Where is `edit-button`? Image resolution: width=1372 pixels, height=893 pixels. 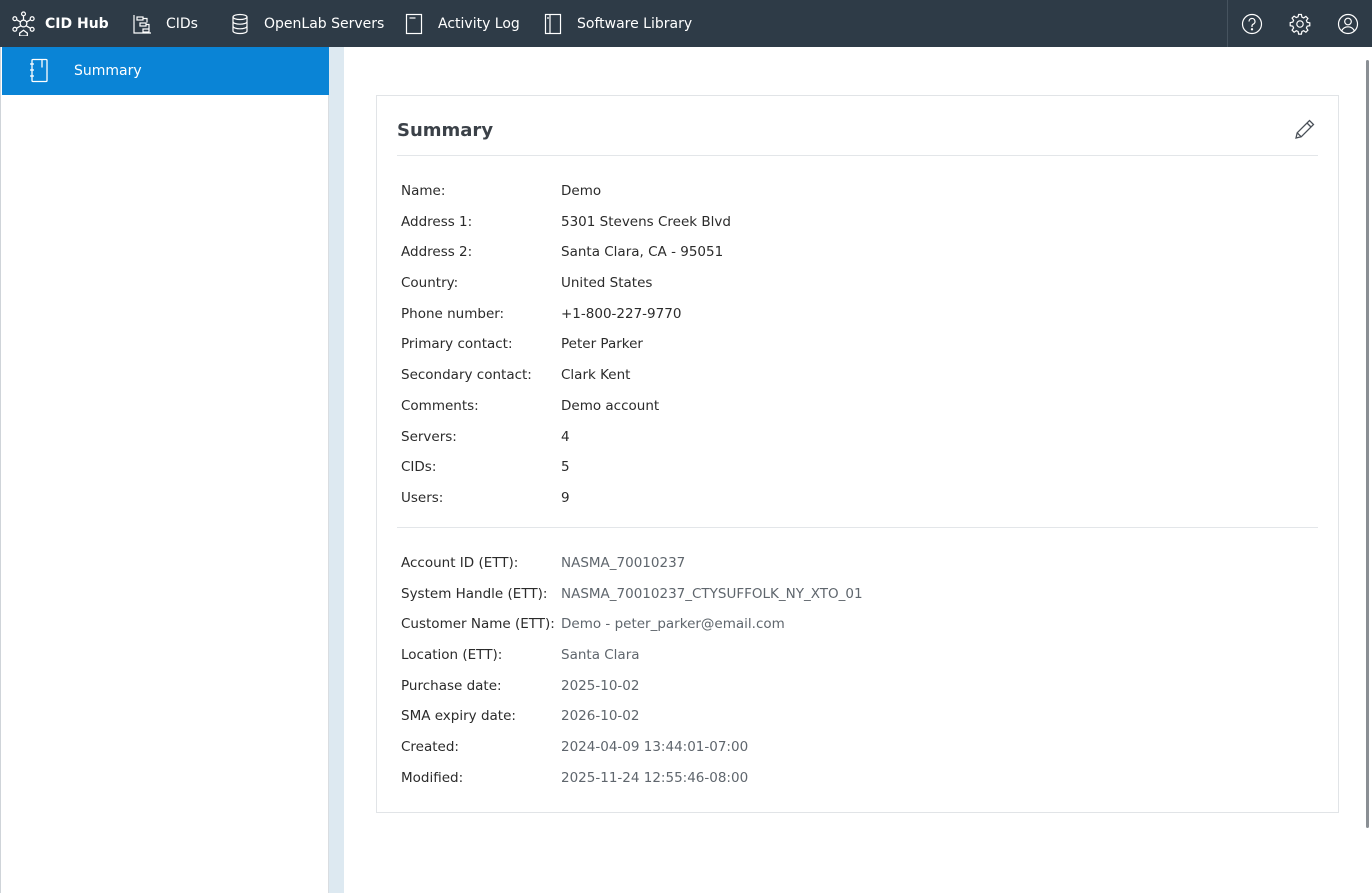 edit-button is located at coordinates (1305, 129).